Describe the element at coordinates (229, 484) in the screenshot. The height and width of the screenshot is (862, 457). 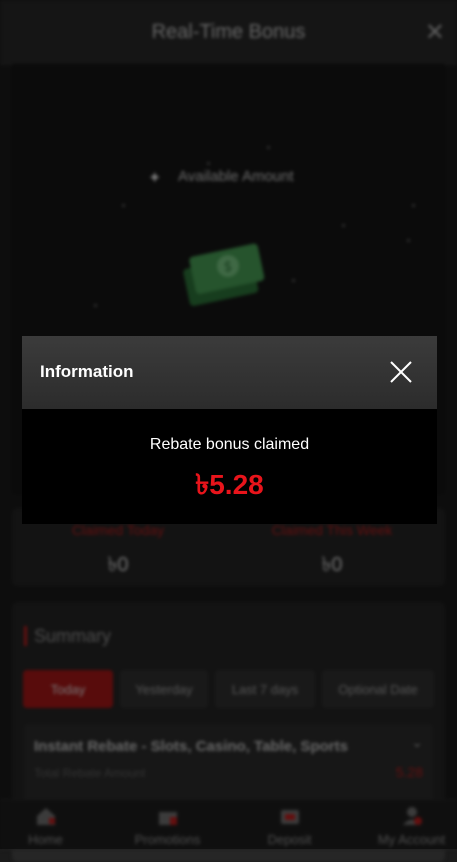
I see `claimed-amount: ৳5.28` at that location.